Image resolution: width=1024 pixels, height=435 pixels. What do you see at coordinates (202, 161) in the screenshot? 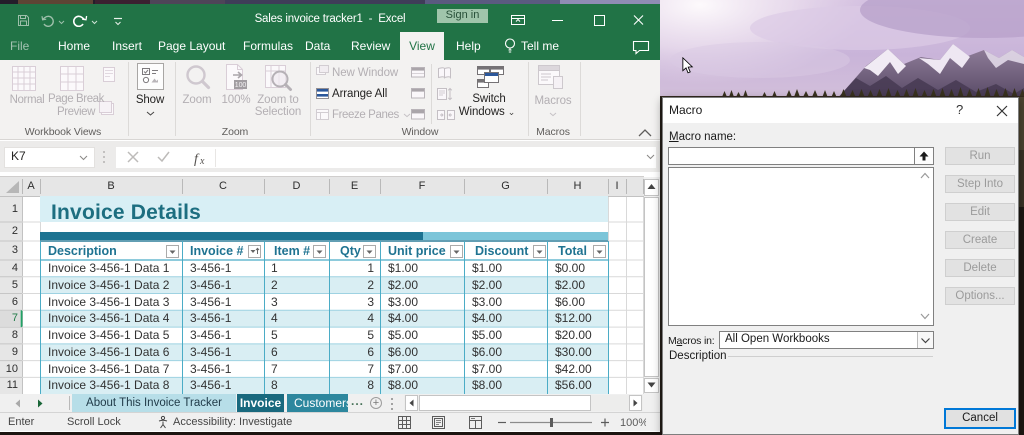
I see `svg-text: x` at bounding box center [202, 161].